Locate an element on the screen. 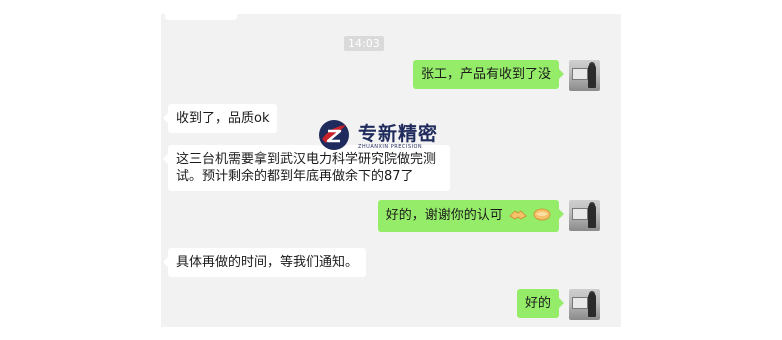  message-text-line: 试。预计剩余的都到年底再做余下的87了 is located at coordinates (295, 176).